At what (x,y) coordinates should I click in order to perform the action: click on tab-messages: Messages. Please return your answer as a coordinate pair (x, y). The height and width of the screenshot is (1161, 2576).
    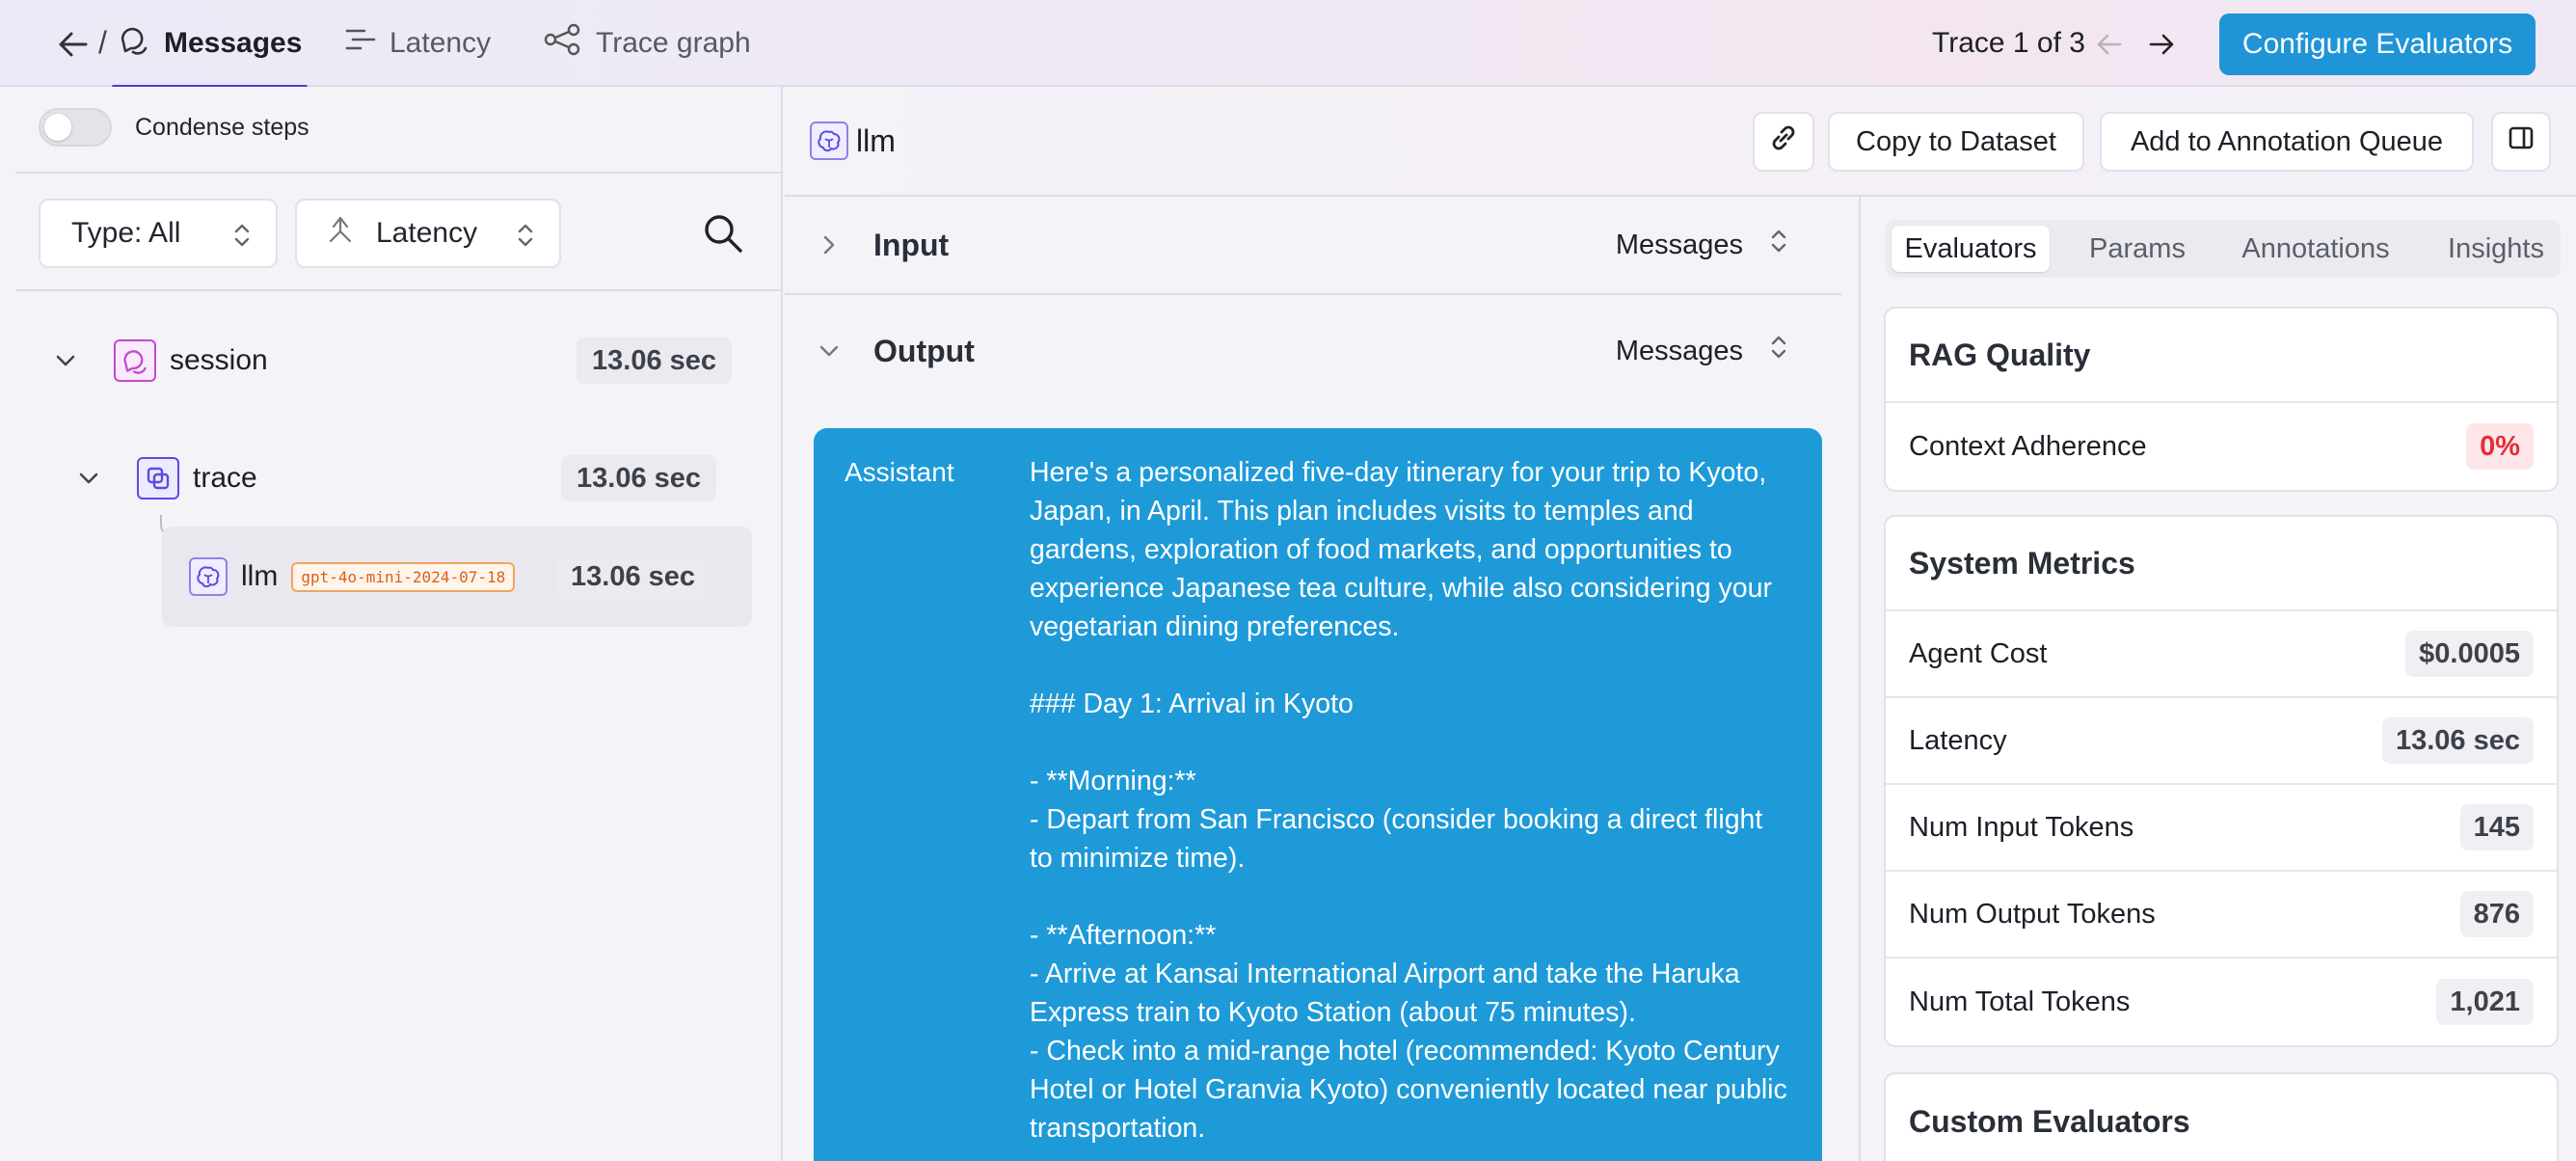
    Looking at the image, I should click on (210, 44).